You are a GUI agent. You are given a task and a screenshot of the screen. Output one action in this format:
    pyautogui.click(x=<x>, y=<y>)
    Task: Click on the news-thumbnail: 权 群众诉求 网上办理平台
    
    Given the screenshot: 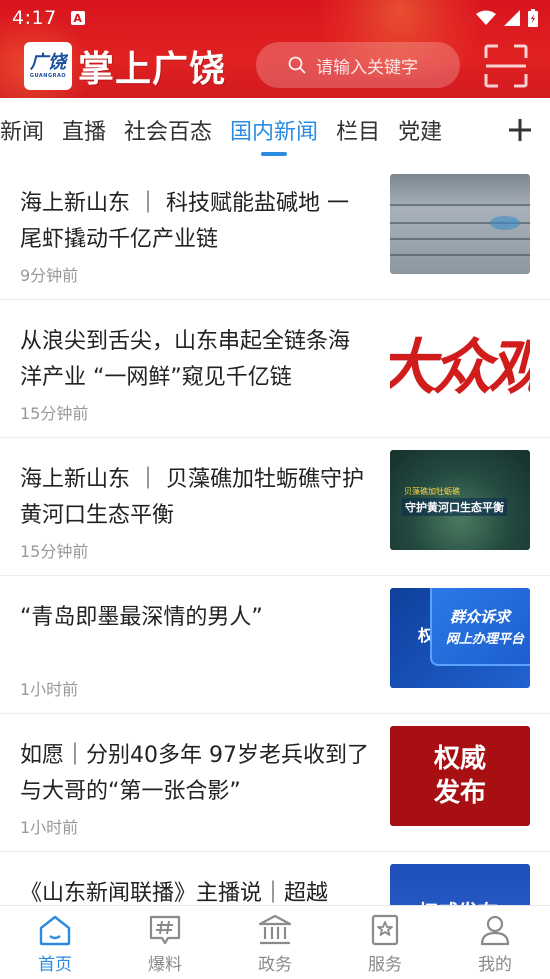 What is the action you would take?
    pyautogui.click(x=460, y=638)
    